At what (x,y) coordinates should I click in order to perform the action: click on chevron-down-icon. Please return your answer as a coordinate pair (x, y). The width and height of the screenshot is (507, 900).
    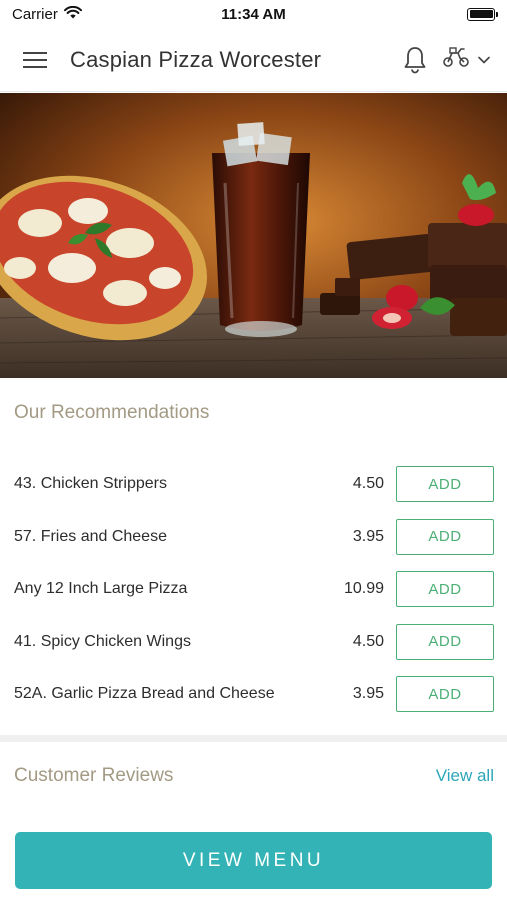
    Looking at the image, I should click on (484, 60).